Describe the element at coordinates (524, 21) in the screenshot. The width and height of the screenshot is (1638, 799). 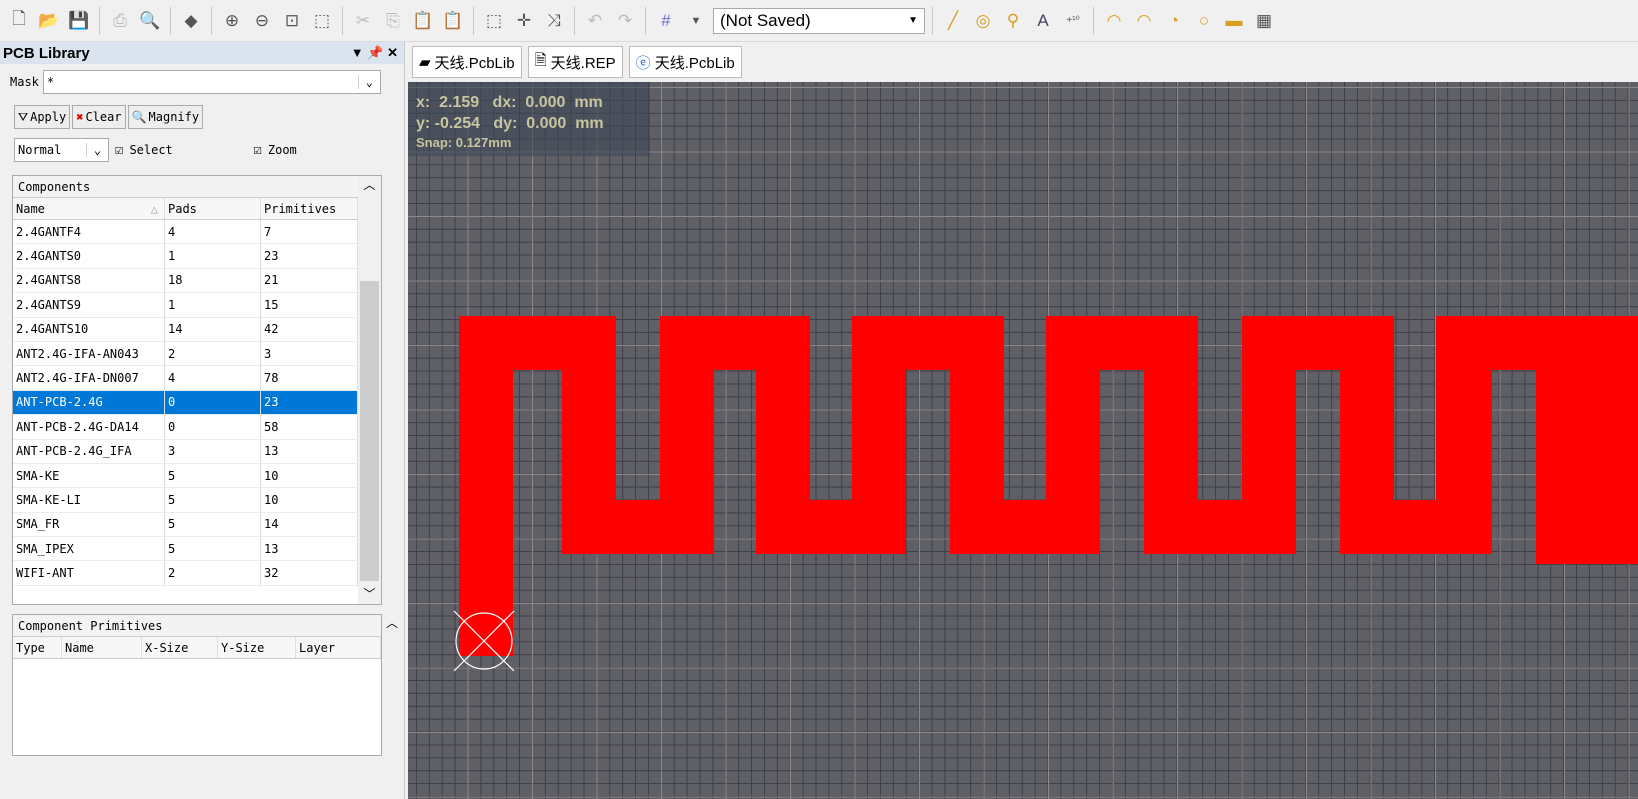
I see `move-icon: ✛` at that location.